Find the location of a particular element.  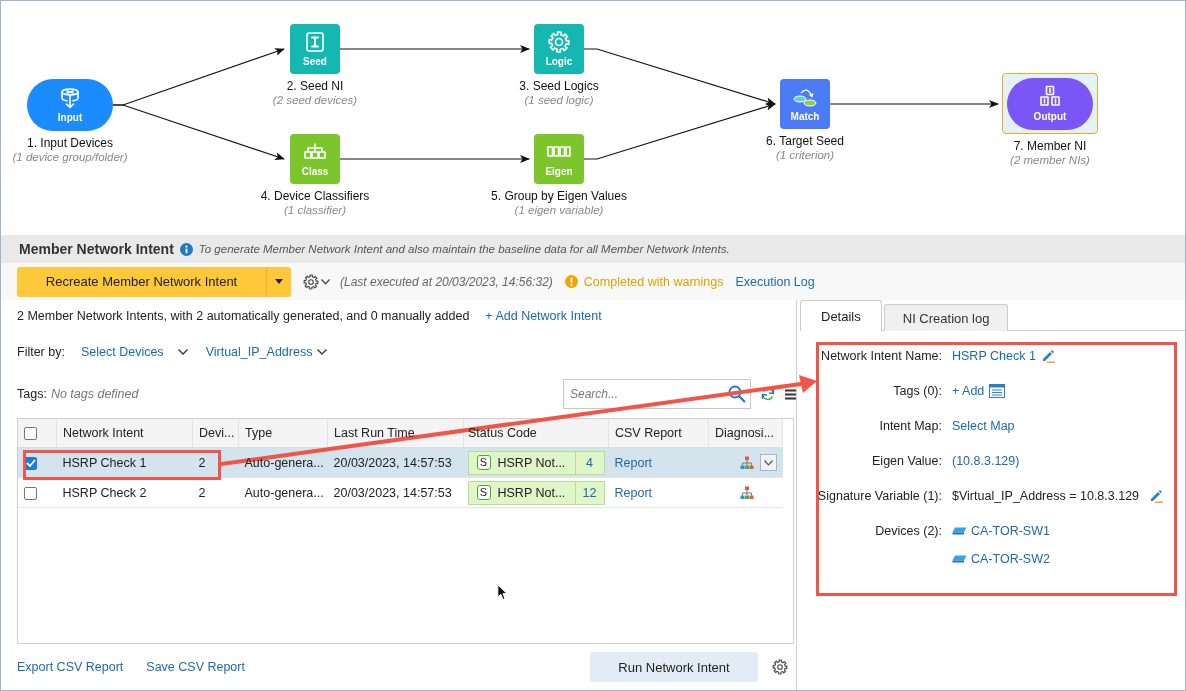

last-executed-text: (Last executed at 20/03/2023, 14:56:32) is located at coordinates (446, 281).